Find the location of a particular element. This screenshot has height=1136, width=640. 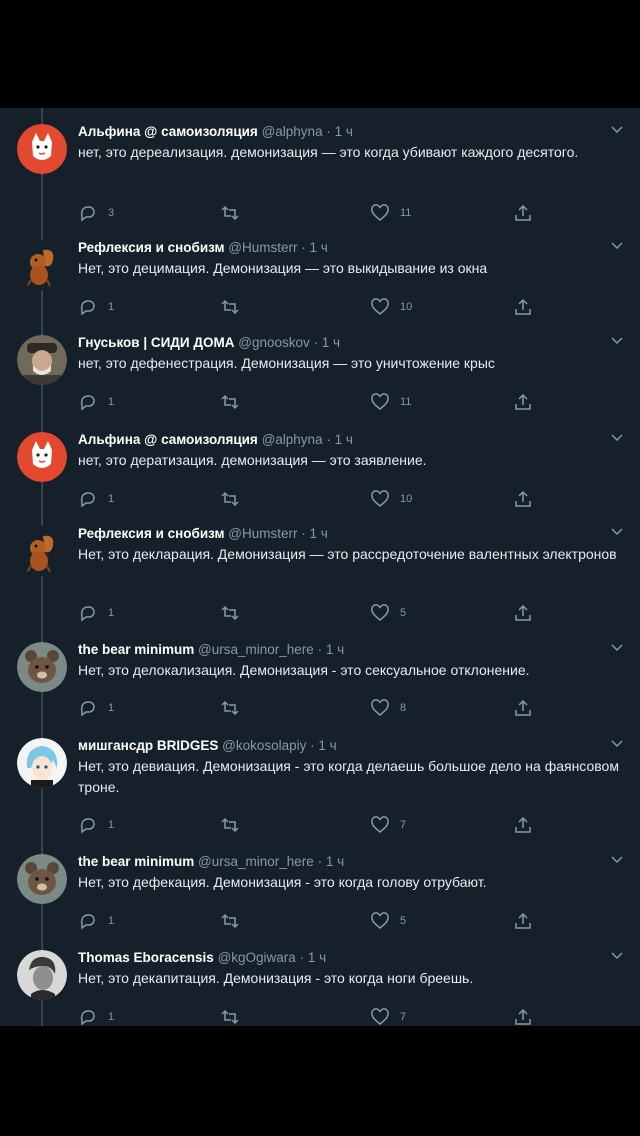

author-name: мишгансдр BRIDGES is located at coordinates (148, 745).